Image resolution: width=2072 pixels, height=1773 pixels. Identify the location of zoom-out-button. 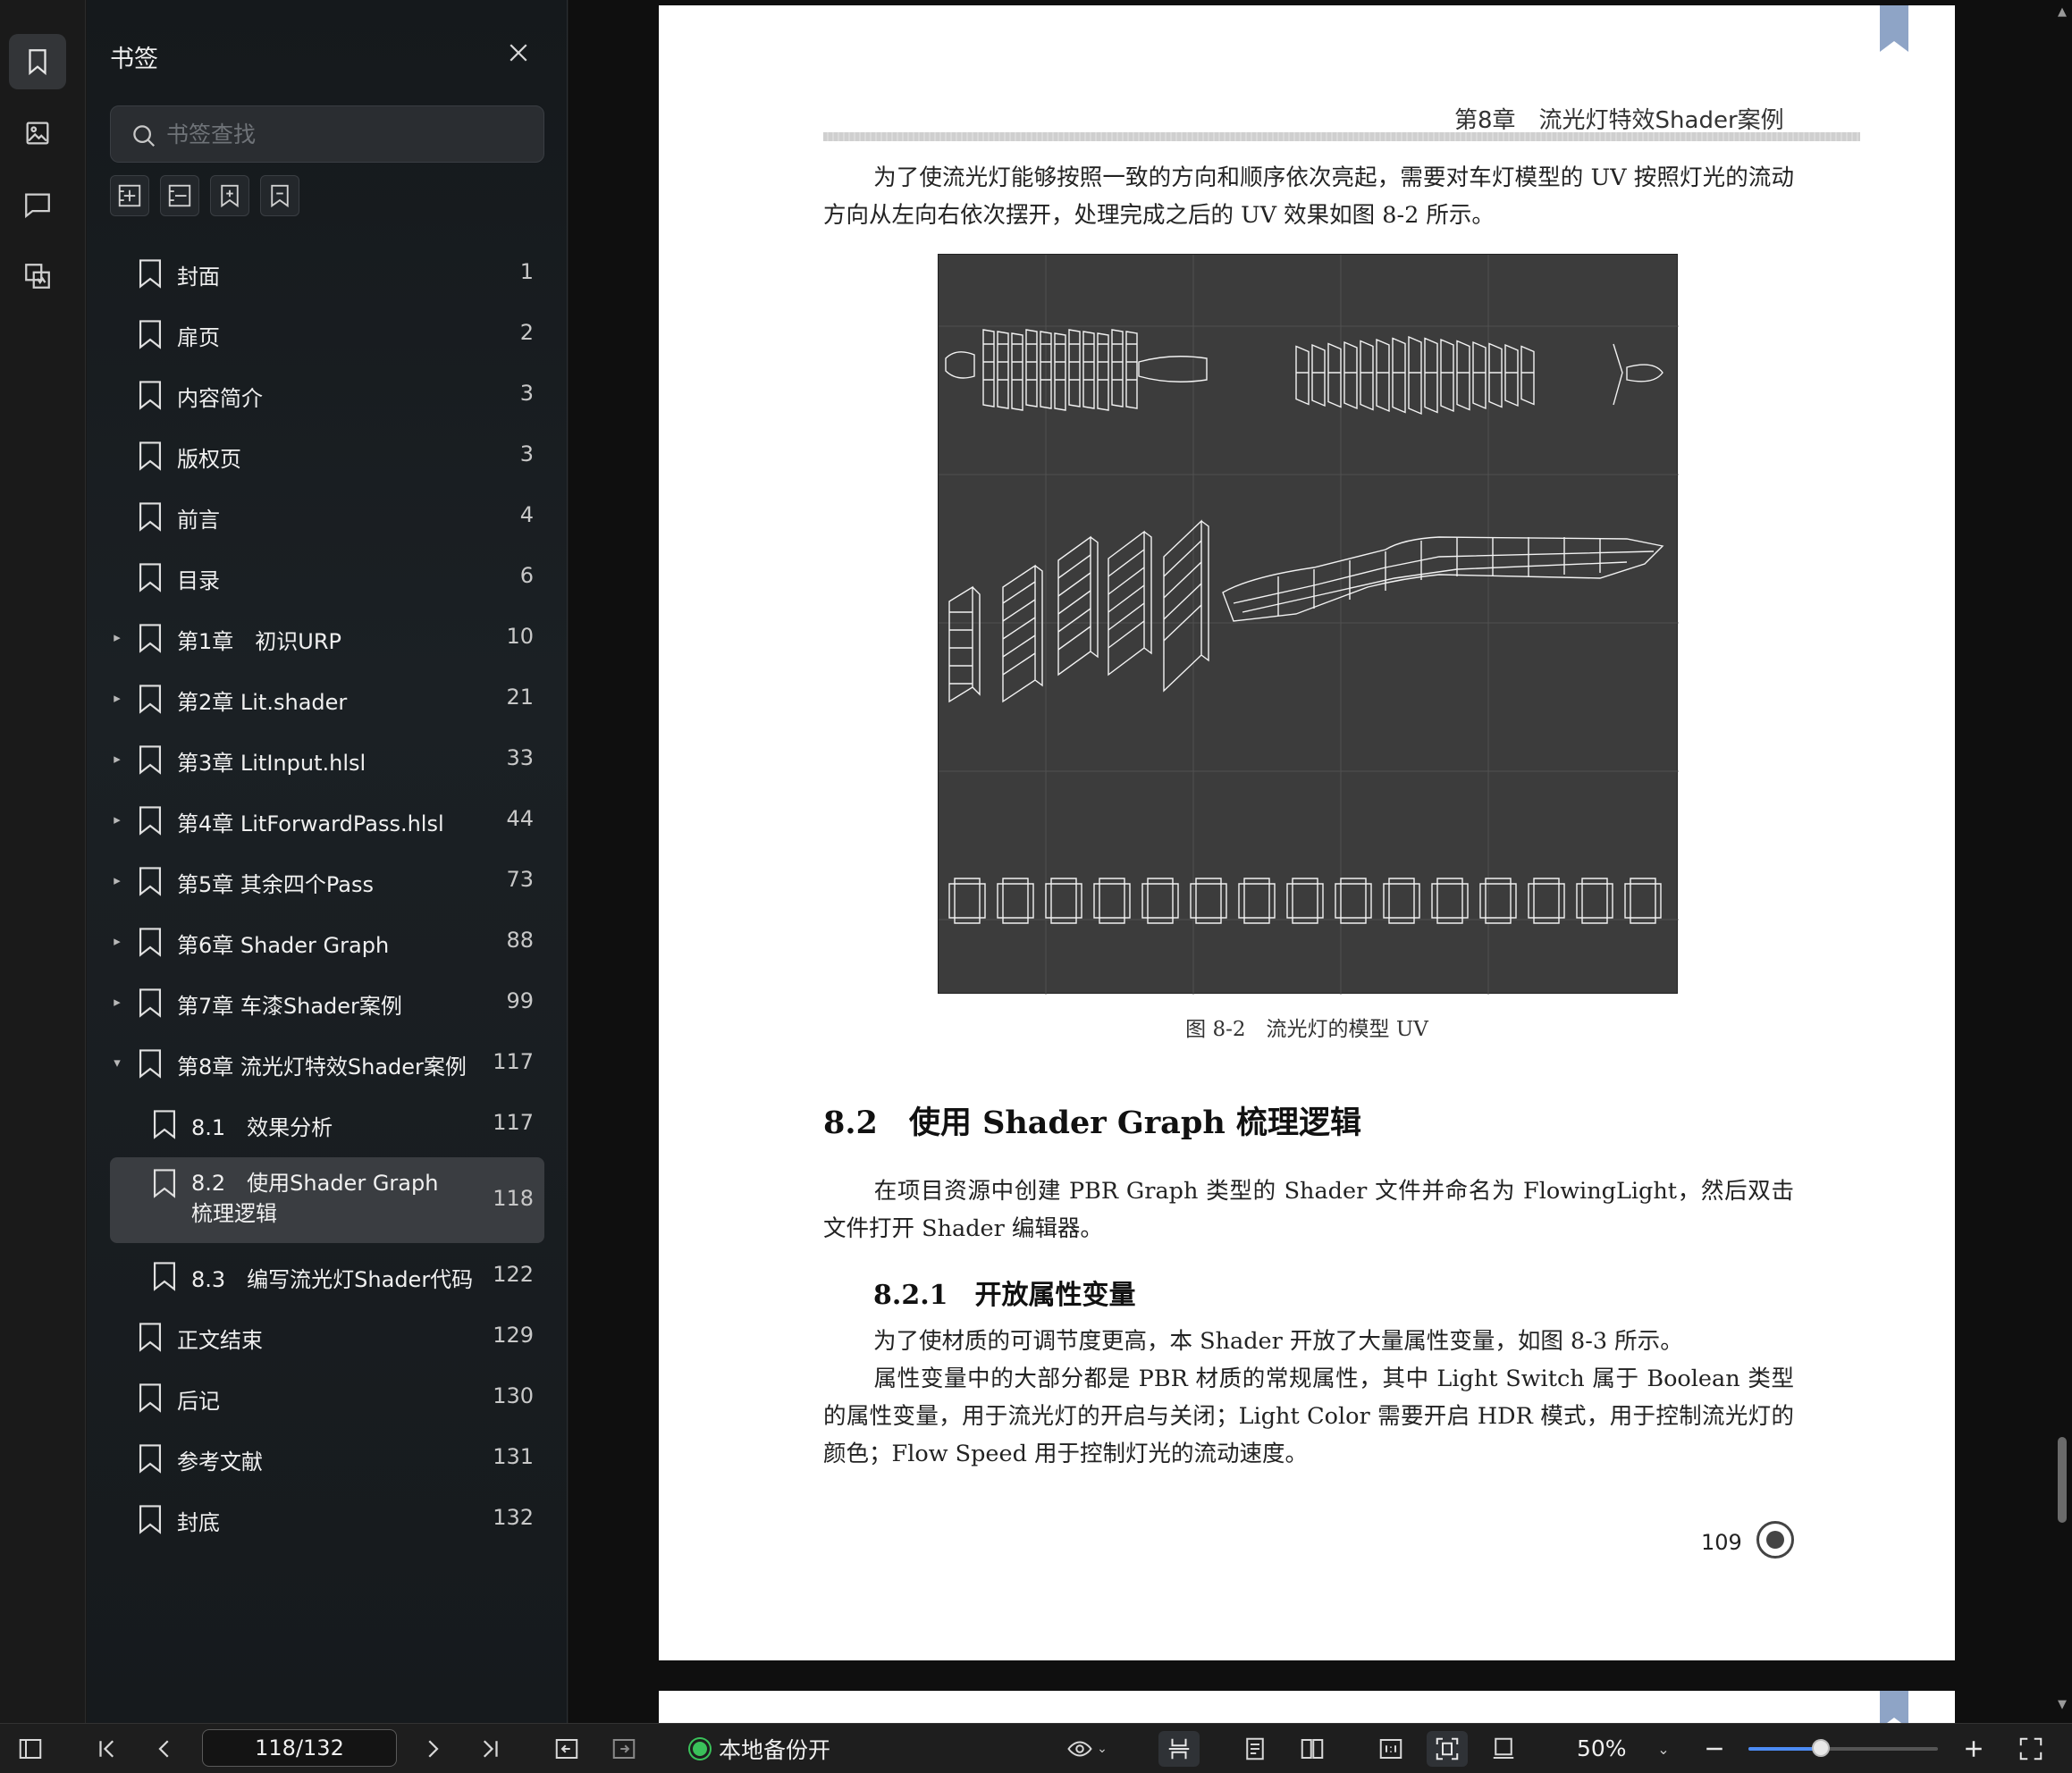
(1715, 1749).